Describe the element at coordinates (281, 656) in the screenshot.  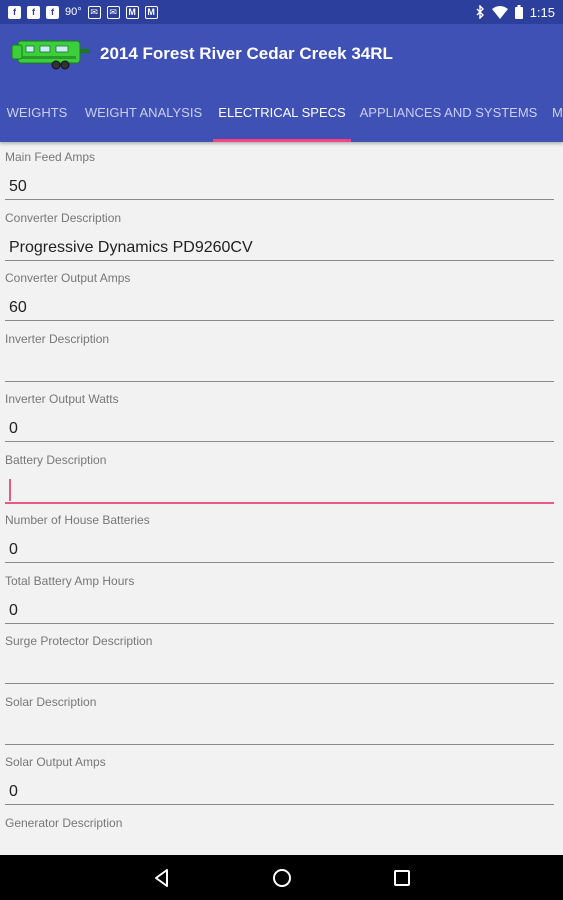
I see `surge-protector-description-field: Surge Protector Description` at that location.